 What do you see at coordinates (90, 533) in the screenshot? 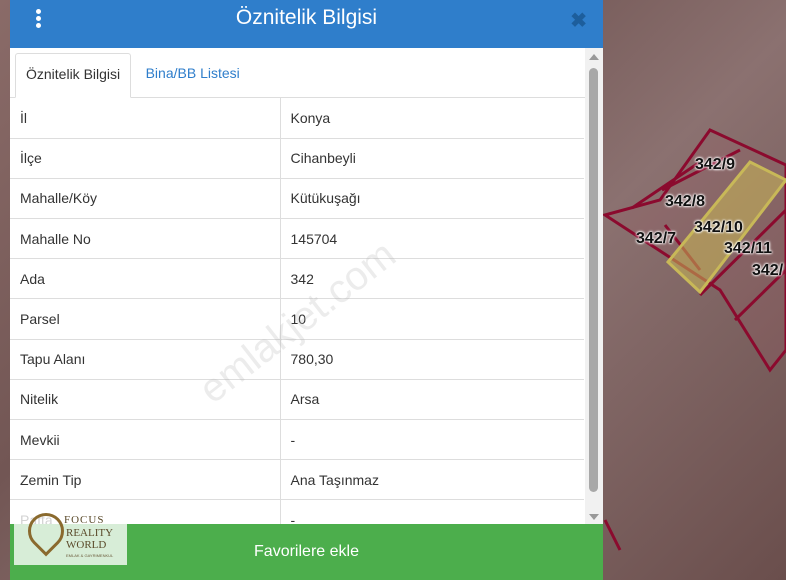
I see `logo-text: REALITY` at bounding box center [90, 533].